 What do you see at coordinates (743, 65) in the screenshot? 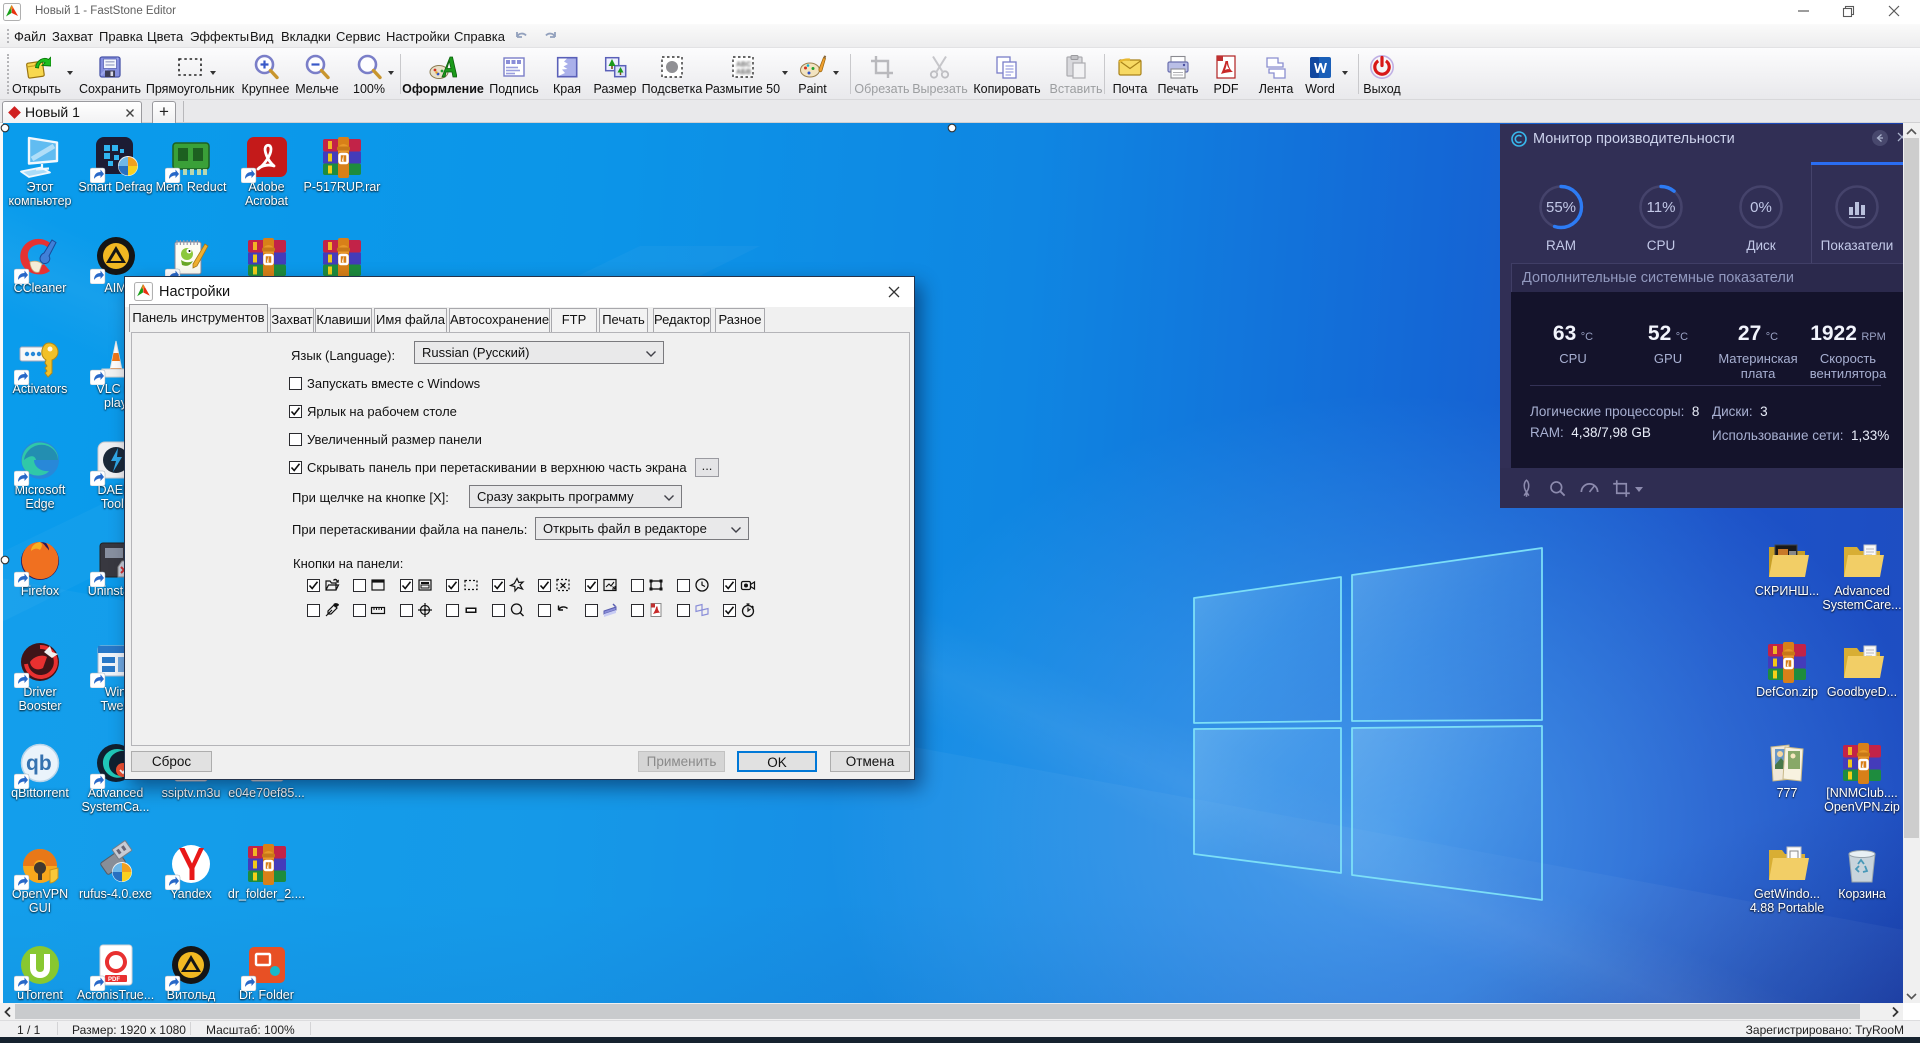
I see `svg-text: ABC` at bounding box center [743, 65].